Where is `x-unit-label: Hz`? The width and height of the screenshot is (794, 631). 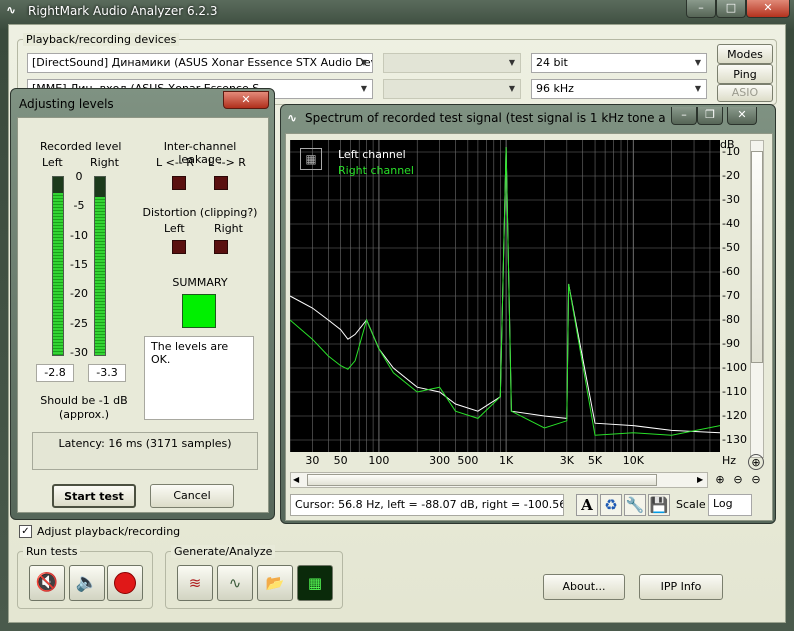
x-unit-label: Hz is located at coordinates (729, 460).